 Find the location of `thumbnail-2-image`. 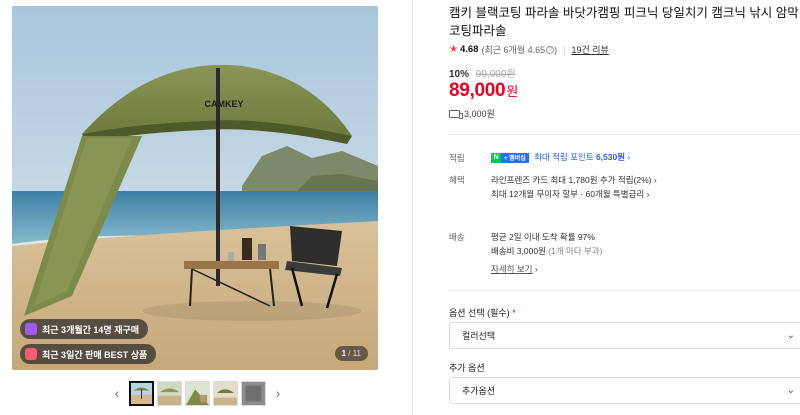

thumbnail-2-image is located at coordinates (169, 393).